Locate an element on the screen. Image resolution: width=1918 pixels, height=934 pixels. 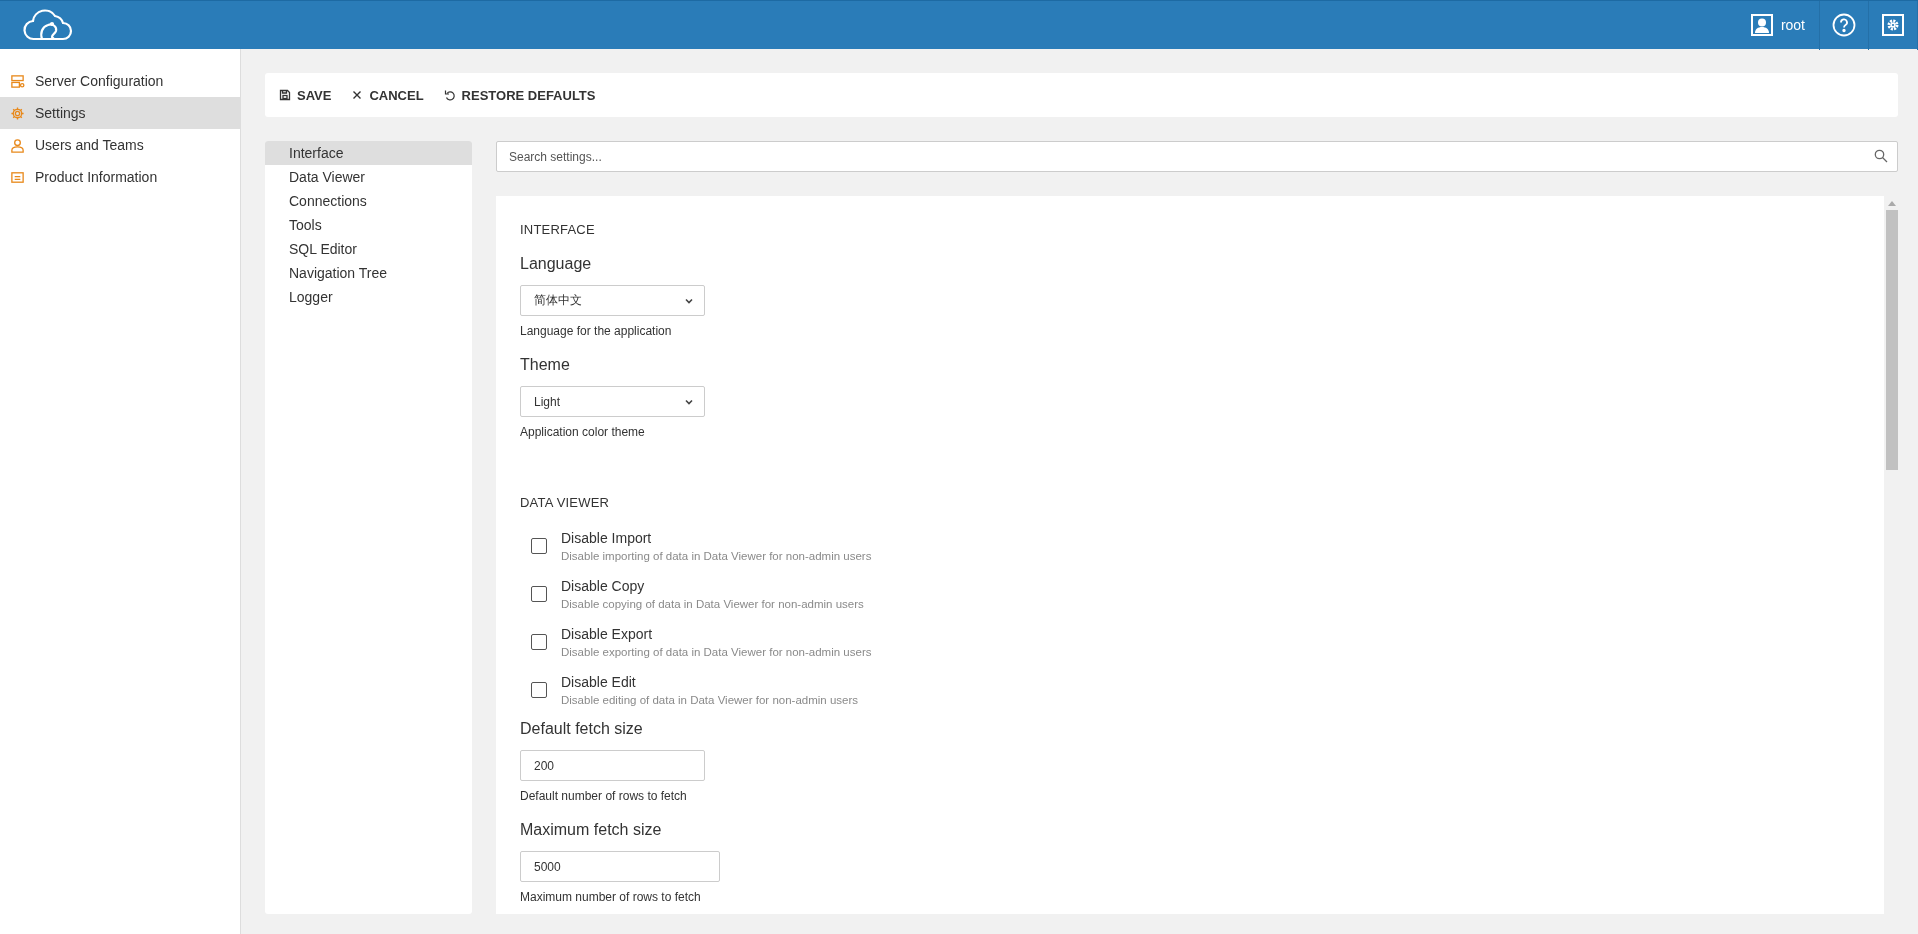
checkbox-label: Disable Export is located at coordinates (607, 634).